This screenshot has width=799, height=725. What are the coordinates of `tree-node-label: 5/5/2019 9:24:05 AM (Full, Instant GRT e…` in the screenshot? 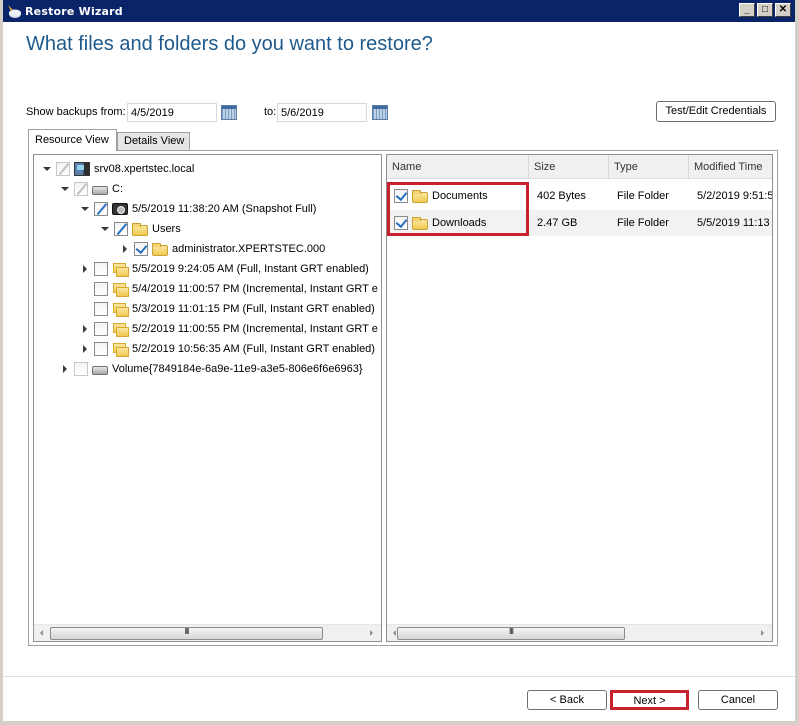 It's located at (250, 269).